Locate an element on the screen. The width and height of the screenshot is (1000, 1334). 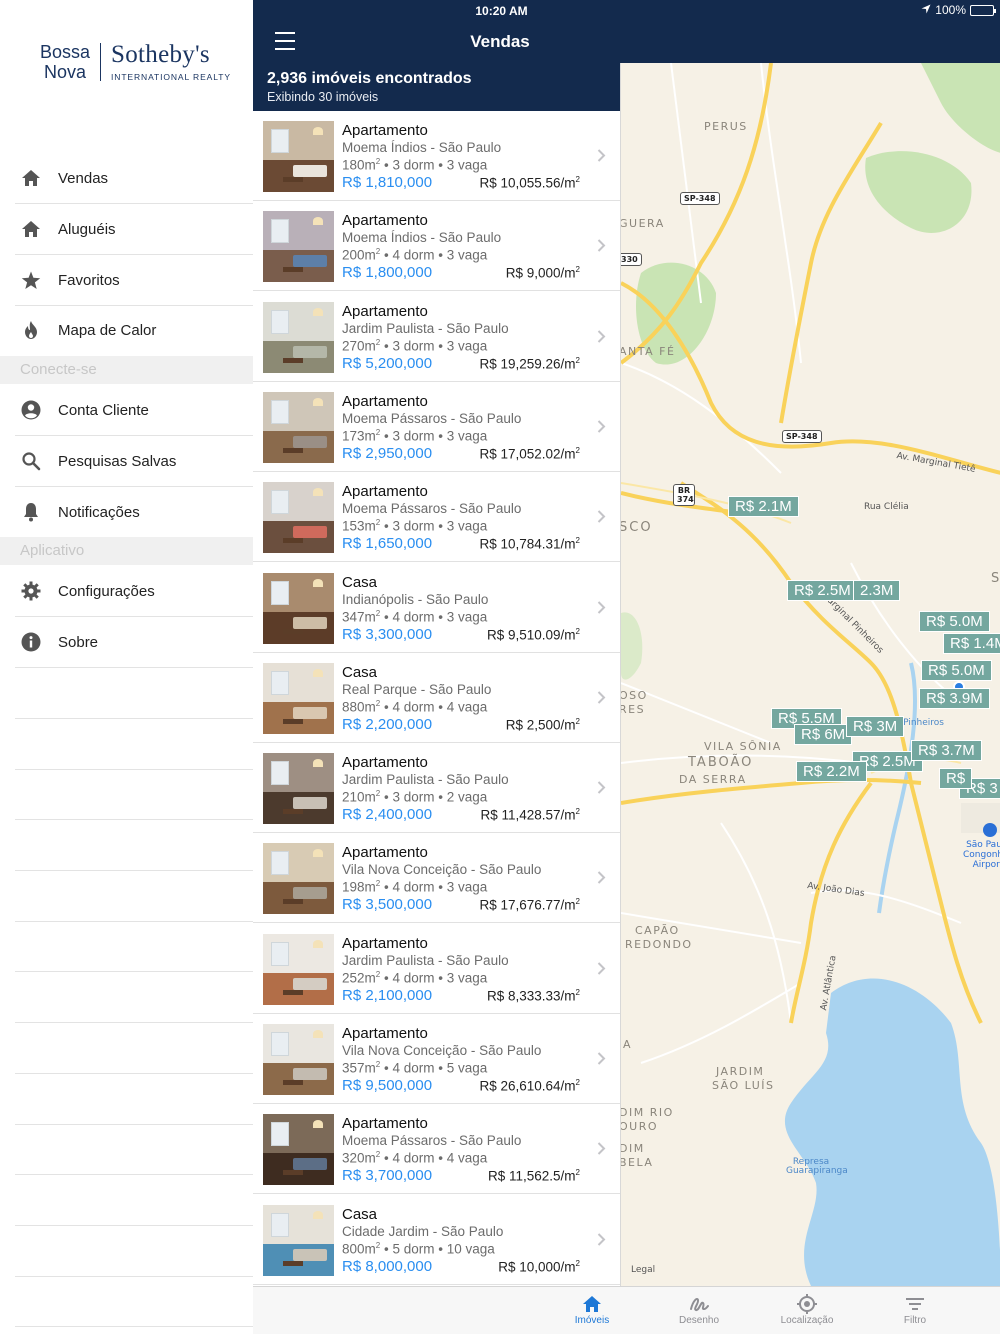
listing-price-per-m2-value: R$ 11,562.5/m is located at coordinates (531, 1176).